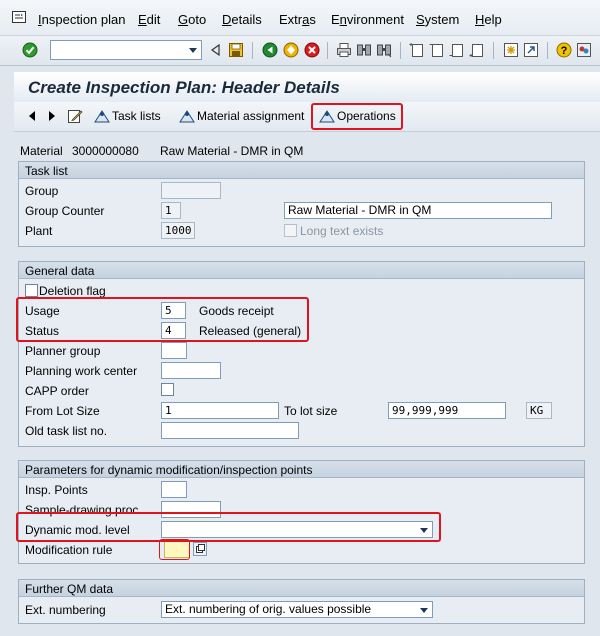 Image resolution: width=600 pixels, height=636 pixels. What do you see at coordinates (174, 350) in the screenshot?
I see `planner-group-field` at bounding box center [174, 350].